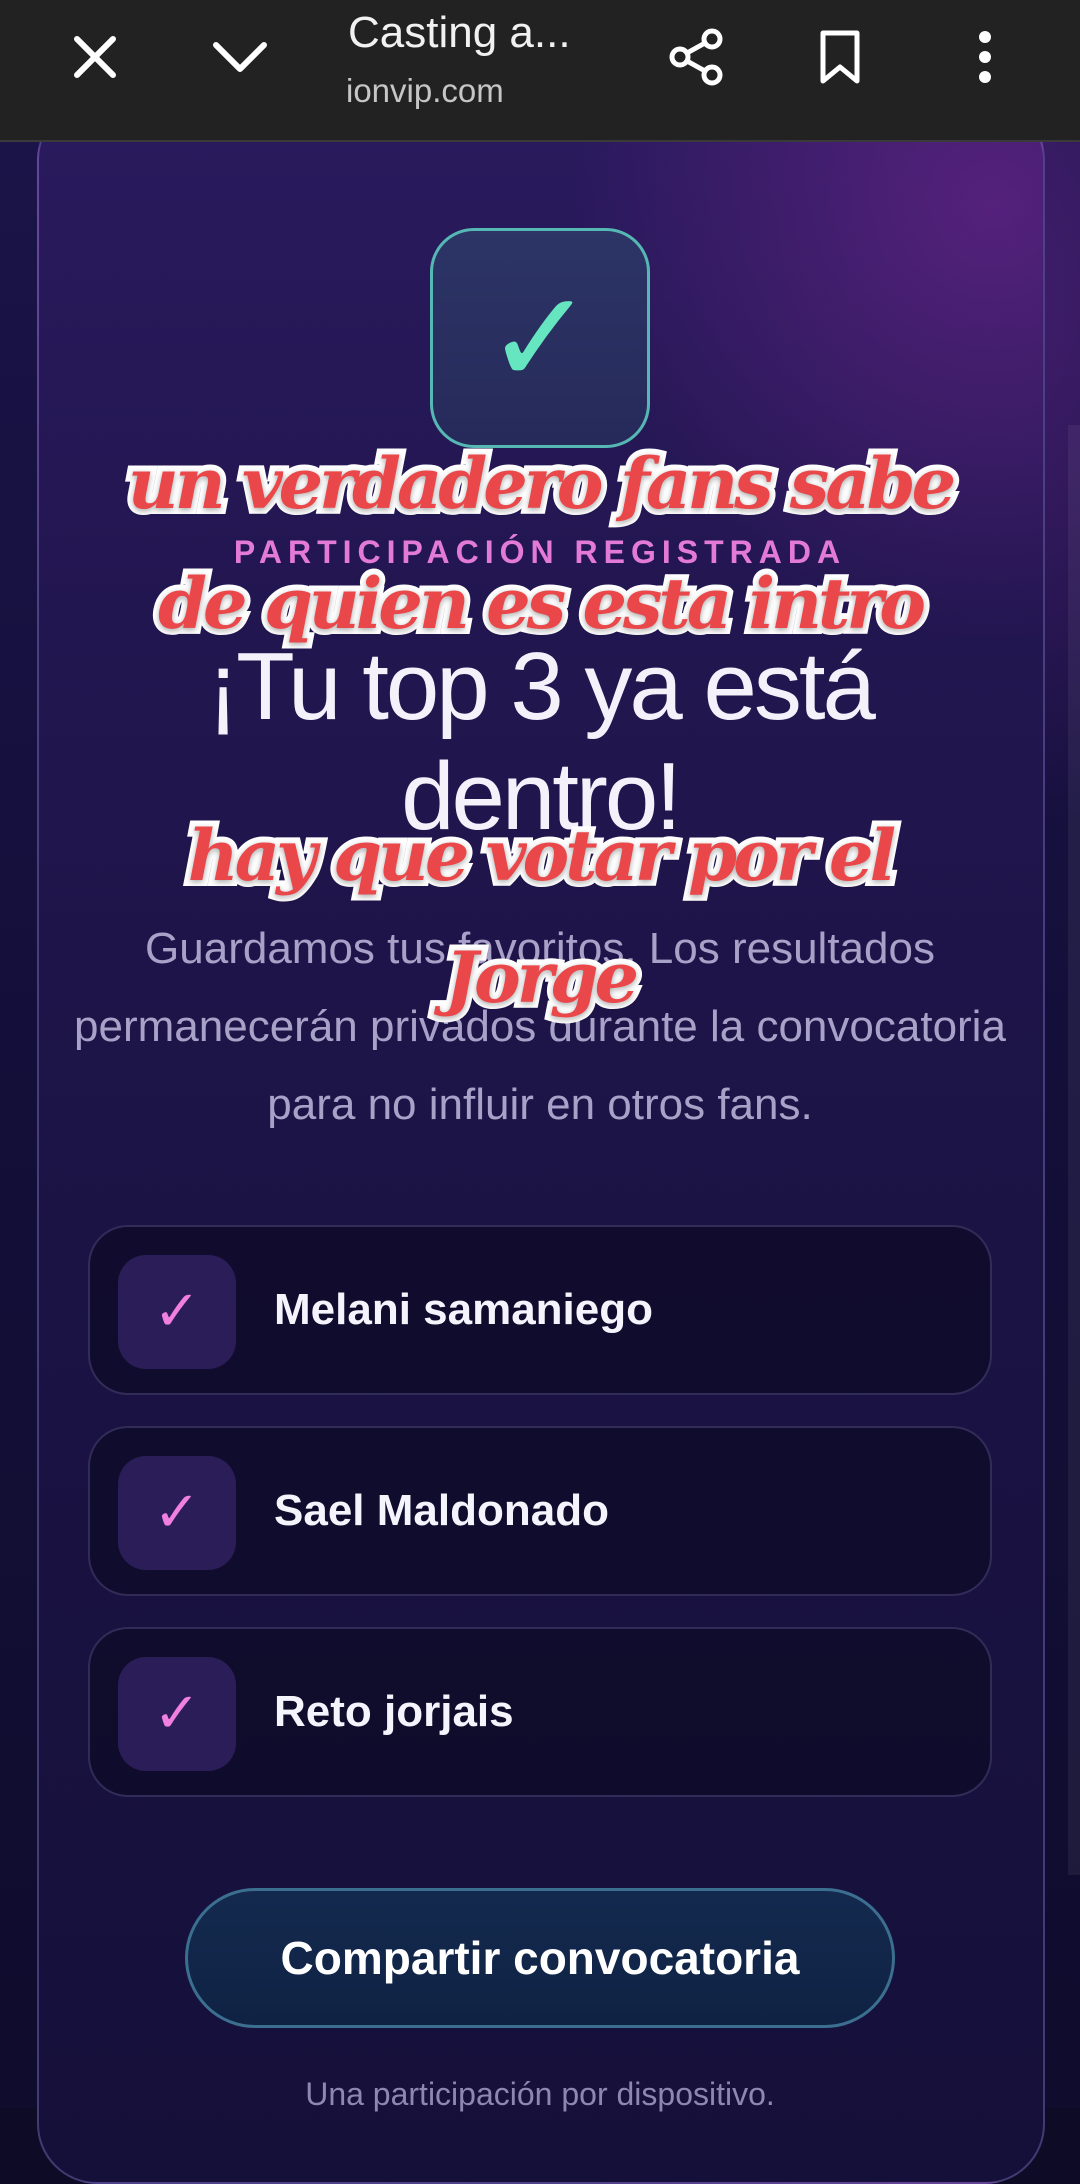 The image size is (1080, 2184). I want to click on success-badge: ✓, so click(540, 338).